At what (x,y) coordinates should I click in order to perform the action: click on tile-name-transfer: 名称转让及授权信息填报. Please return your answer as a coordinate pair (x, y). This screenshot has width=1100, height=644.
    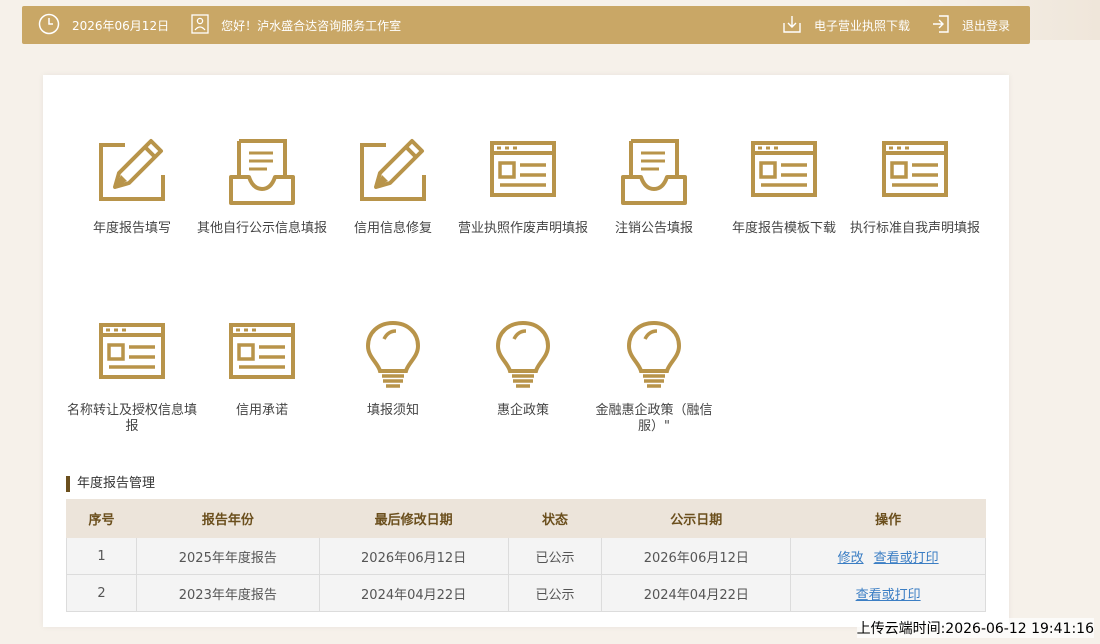
    Looking at the image, I should click on (132, 377).